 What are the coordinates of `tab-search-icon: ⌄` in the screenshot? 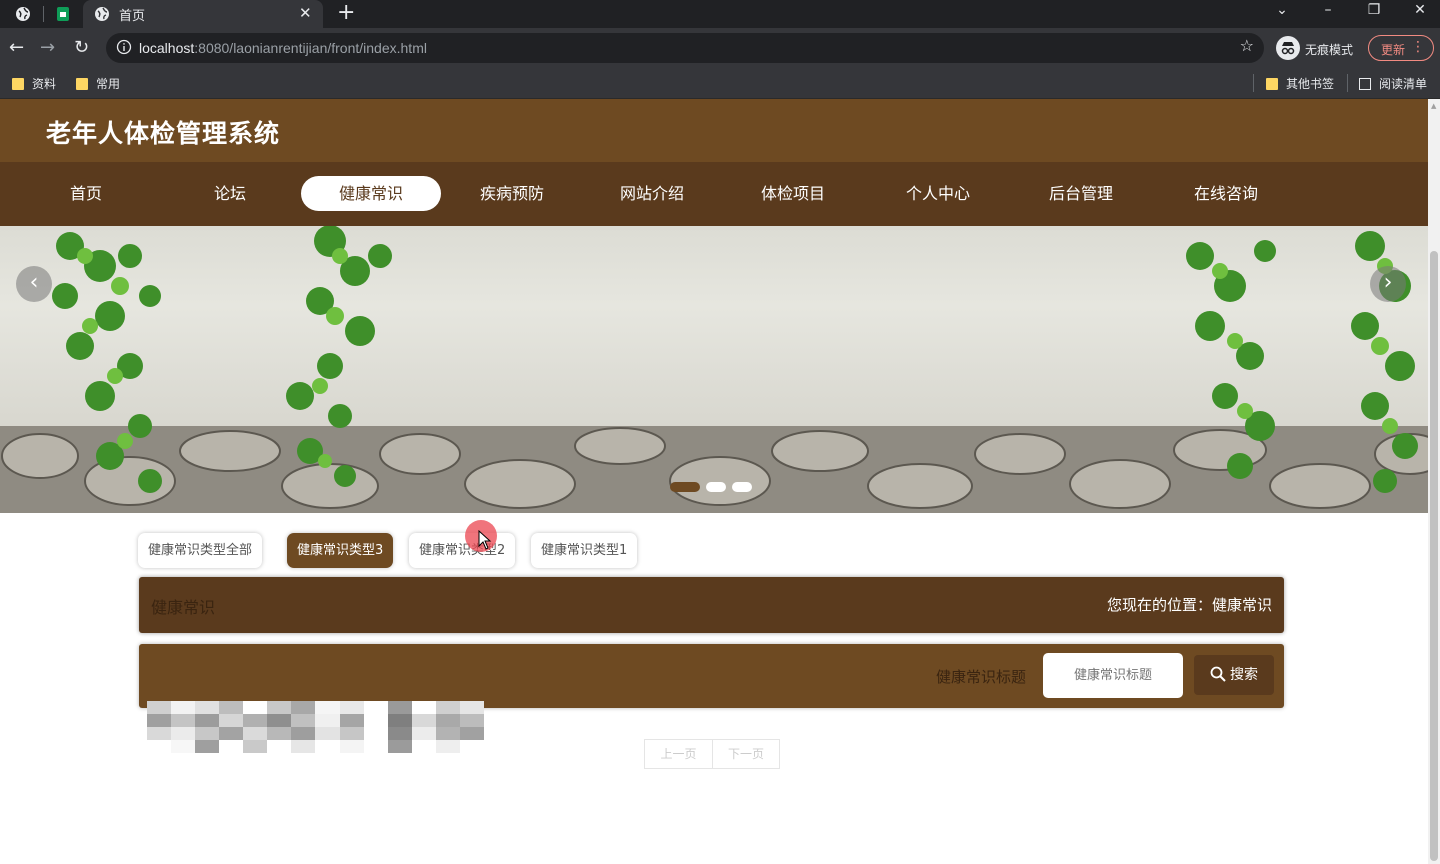 It's located at (1282, 10).